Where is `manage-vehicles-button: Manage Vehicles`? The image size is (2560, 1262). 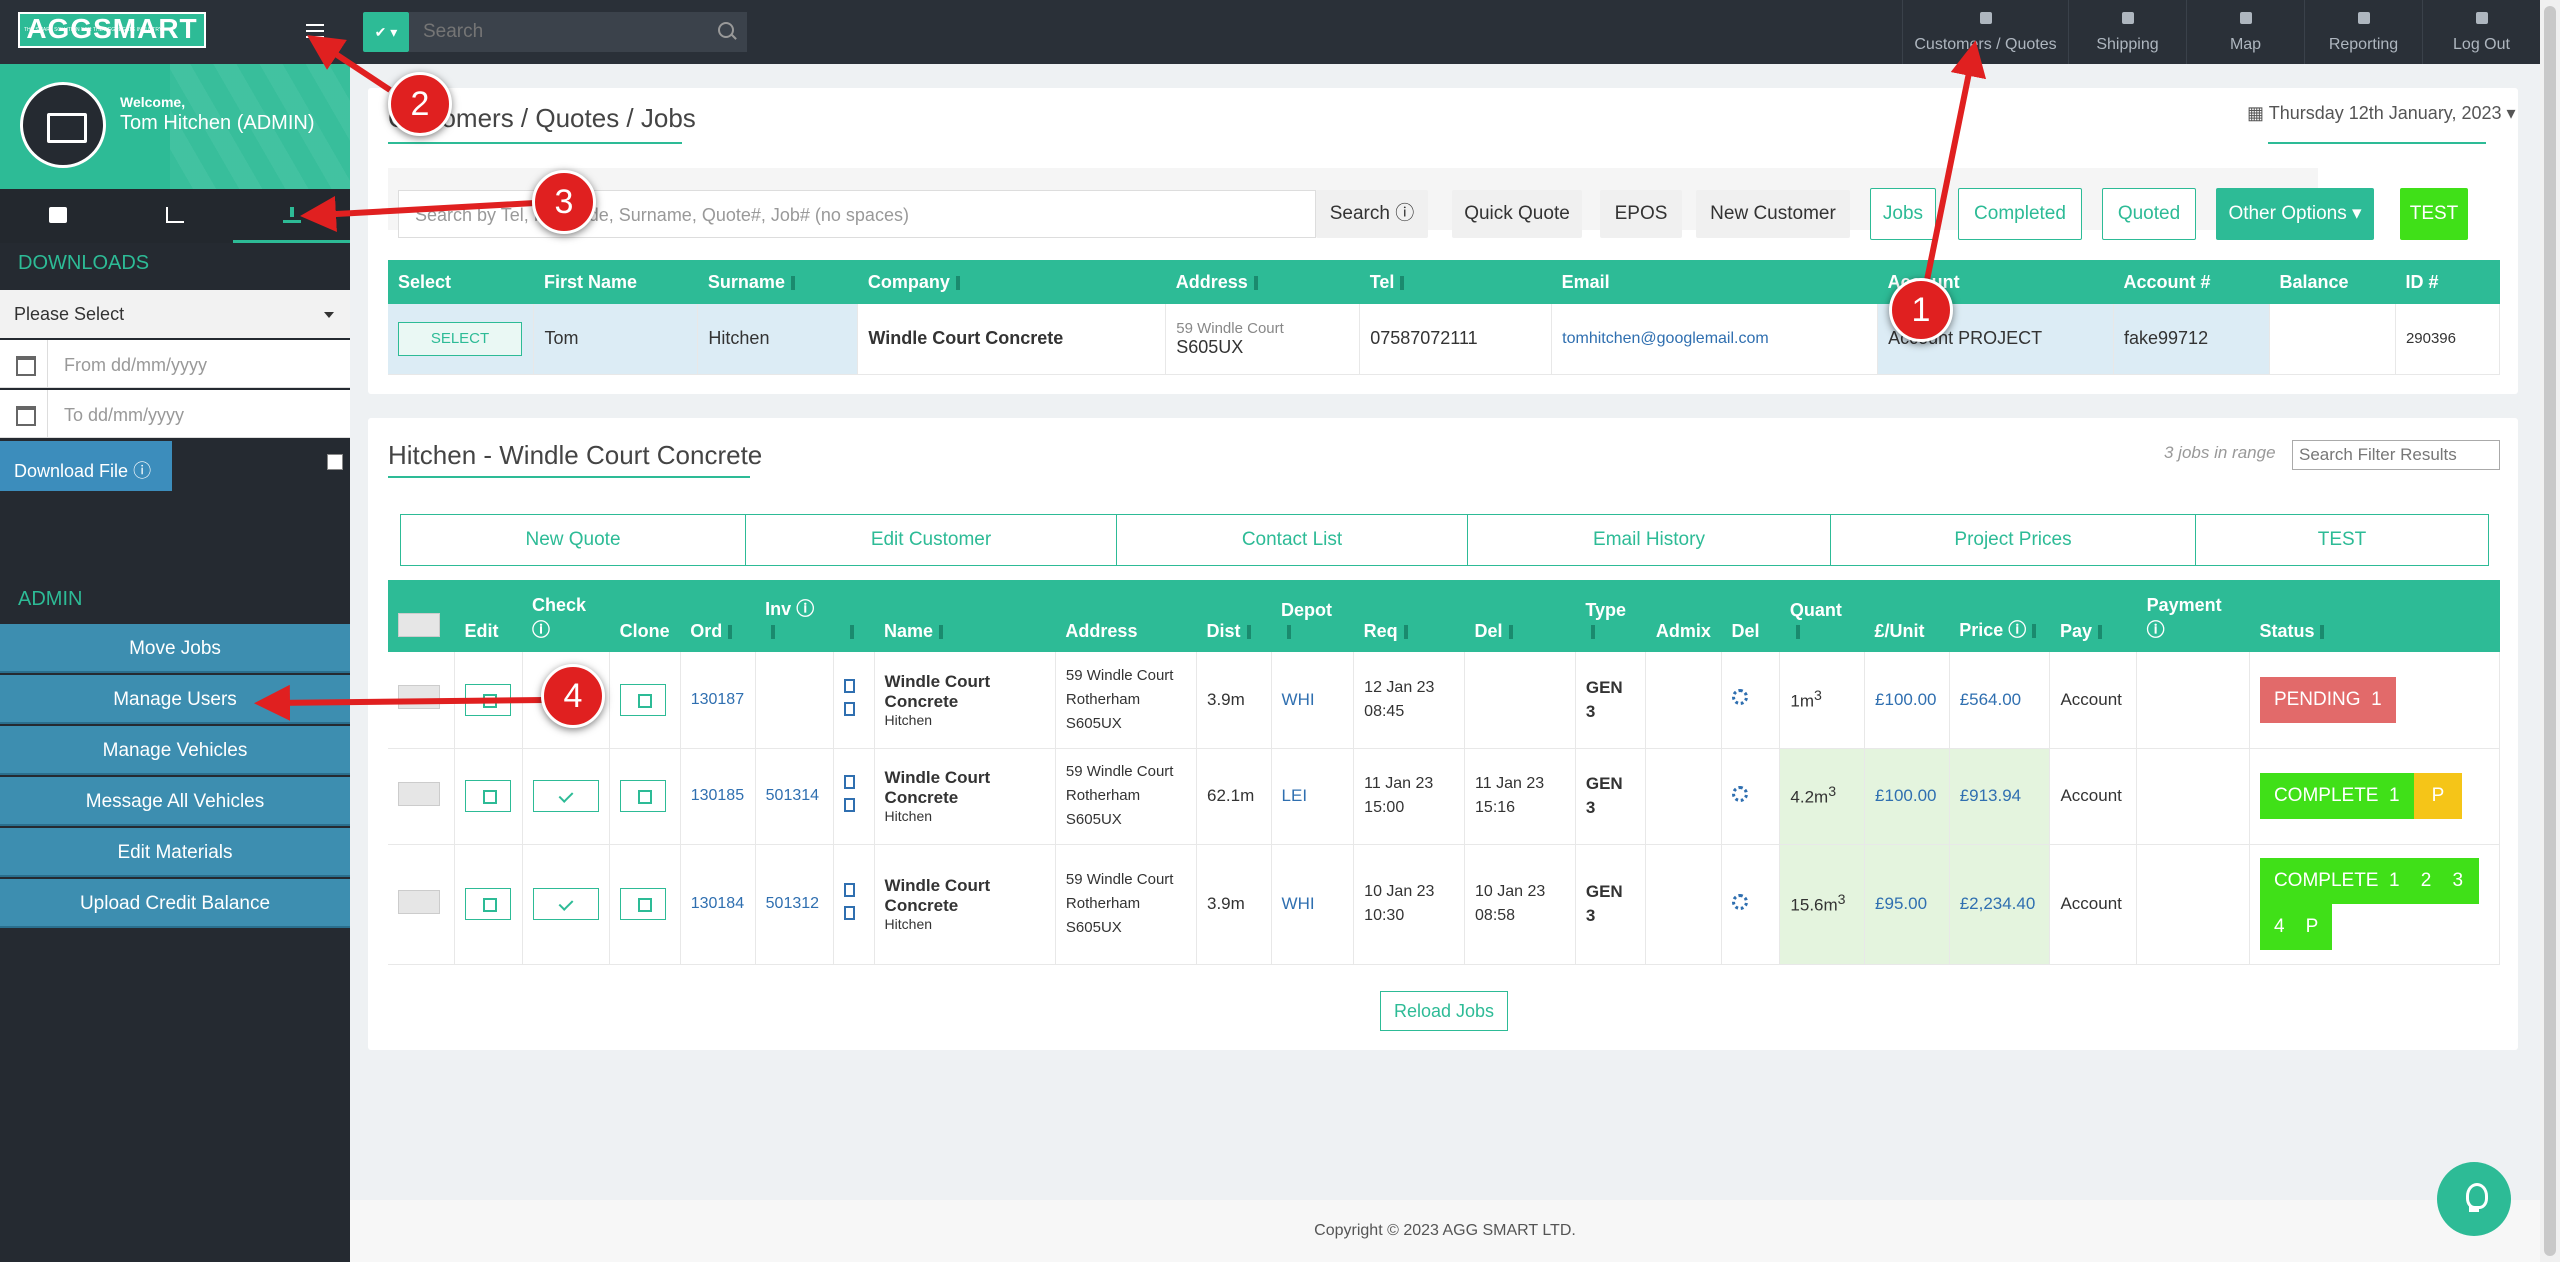 manage-vehicles-button: Manage Vehicles is located at coordinates (175, 750).